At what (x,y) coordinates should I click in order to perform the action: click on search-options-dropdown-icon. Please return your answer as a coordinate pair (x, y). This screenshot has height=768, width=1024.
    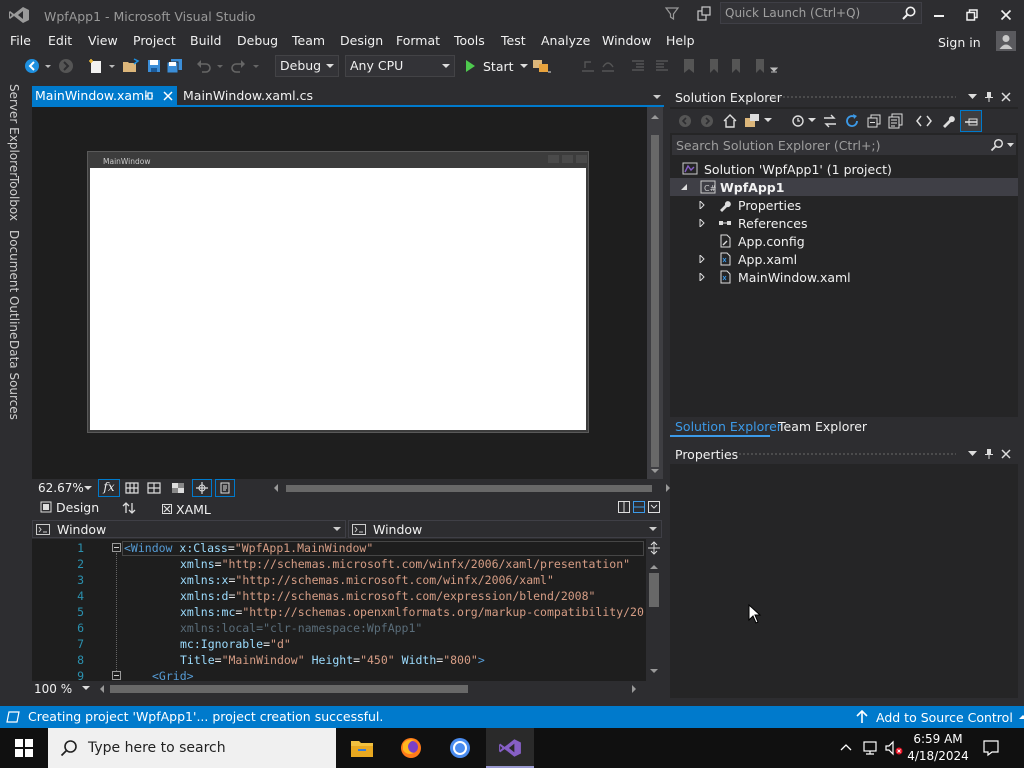
    Looking at the image, I should click on (1010, 145).